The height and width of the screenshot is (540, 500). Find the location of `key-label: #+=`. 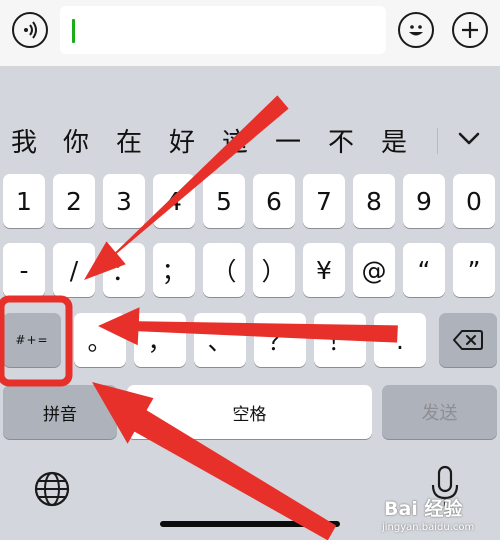

key-label: #+= is located at coordinates (32, 340).